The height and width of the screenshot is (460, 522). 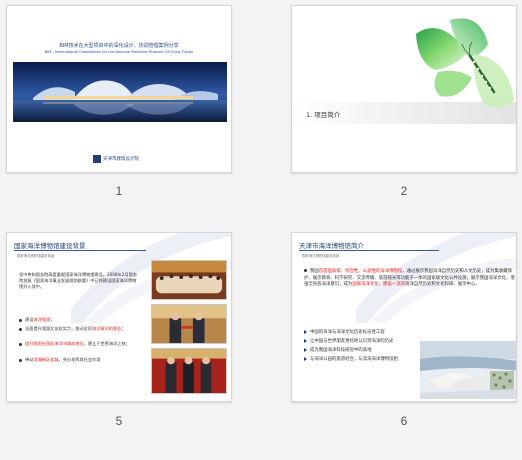 I want to click on slide-title: BIM技术在大型项目中的深化设计、协调管理案例分享, so click(x=119, y=46).